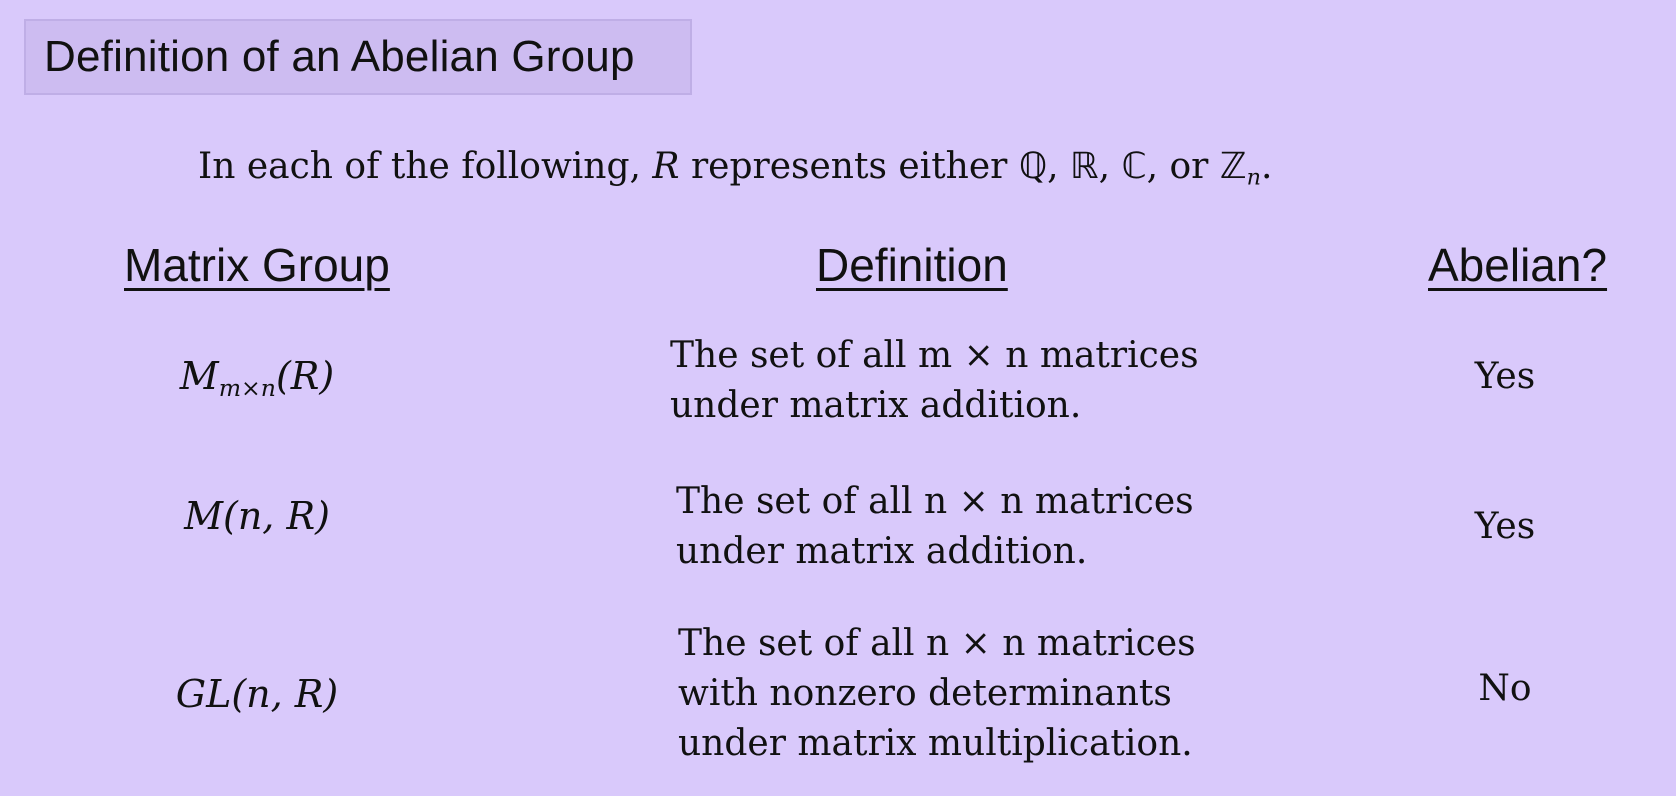  Describe the element at coordinates (257, 694) in the screenshot. I see `group-name-row-3: GL(n, R)` at that location.